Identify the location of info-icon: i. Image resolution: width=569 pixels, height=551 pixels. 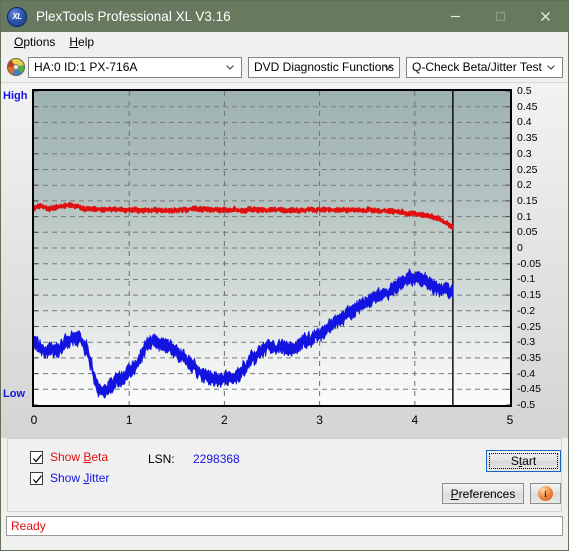
(545, 493).